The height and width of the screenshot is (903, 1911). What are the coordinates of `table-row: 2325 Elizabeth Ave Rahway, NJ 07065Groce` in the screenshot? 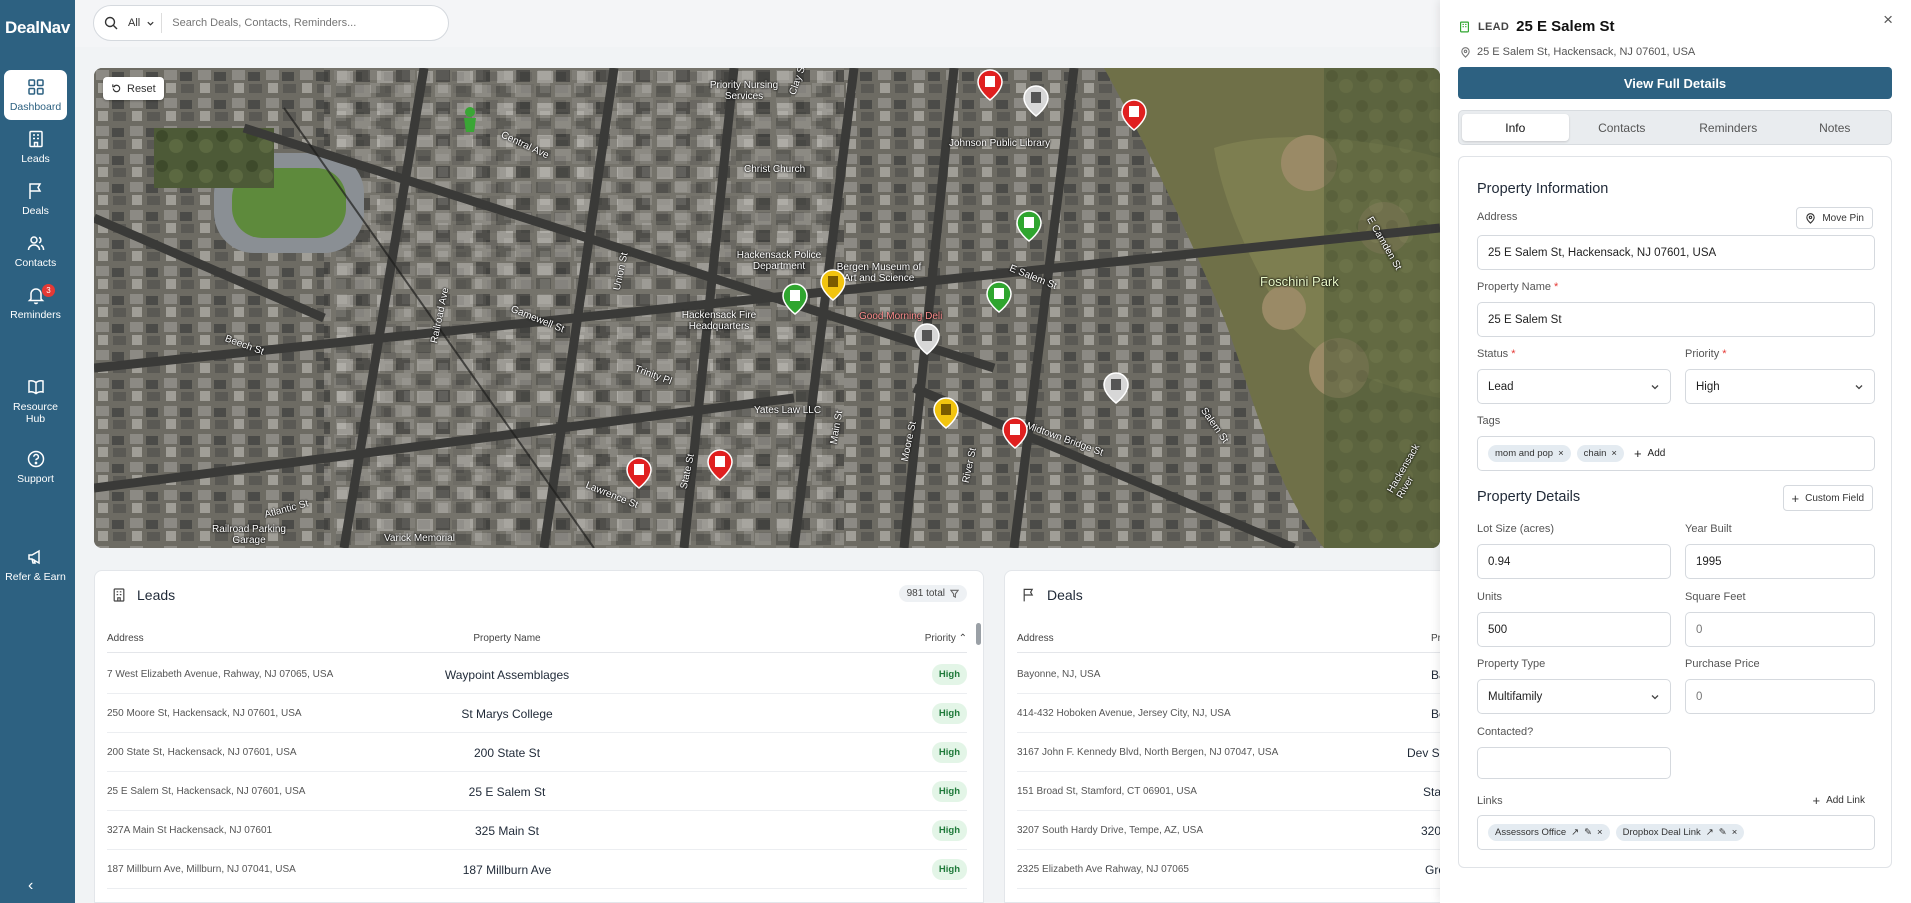 It's located at (1242, 869).